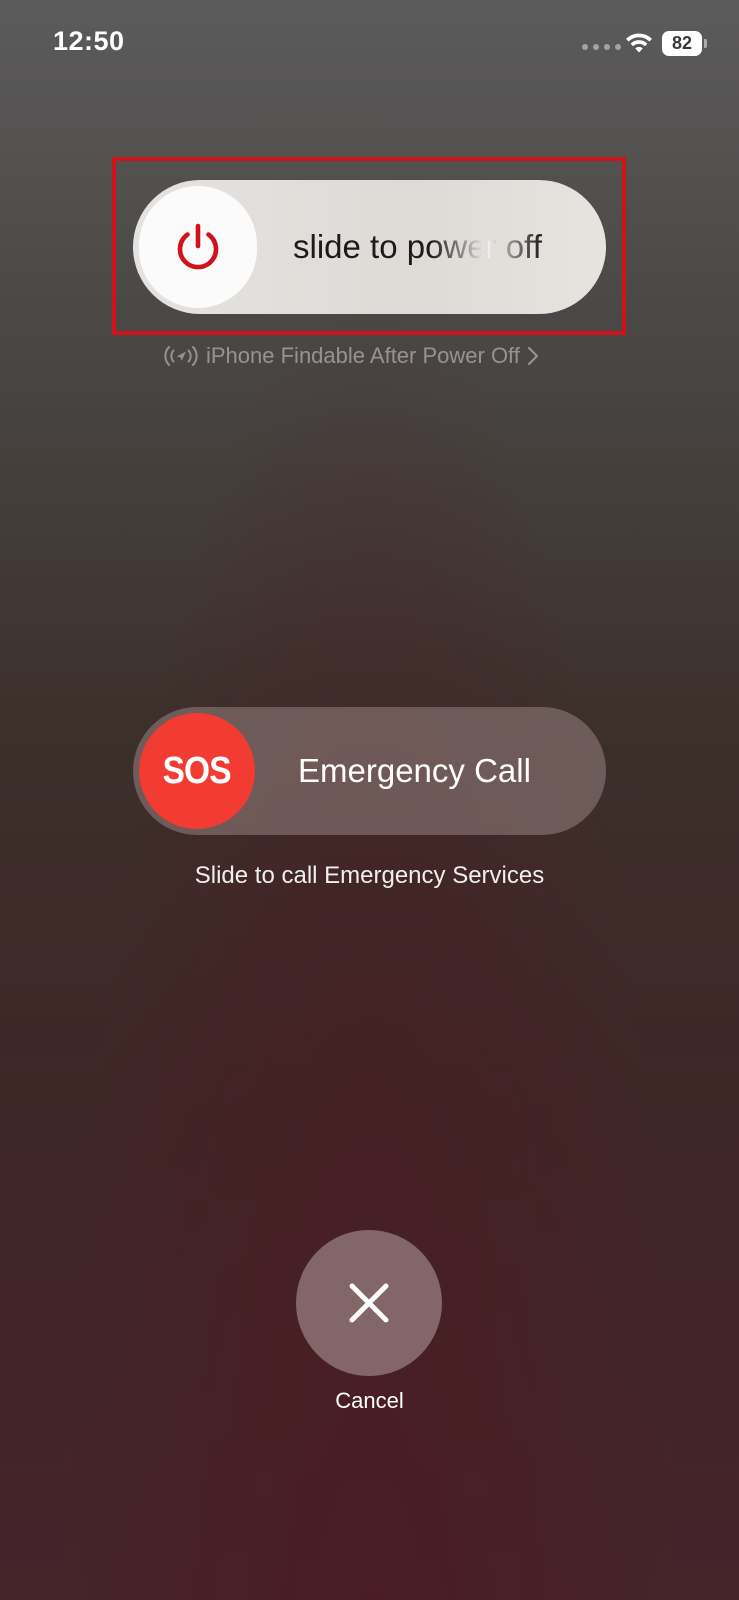 This screenshot has height=1600, width=739. Describe the element at coordinates (89, 41) in the screenshot. I see `status-time: 12:50` at that location.